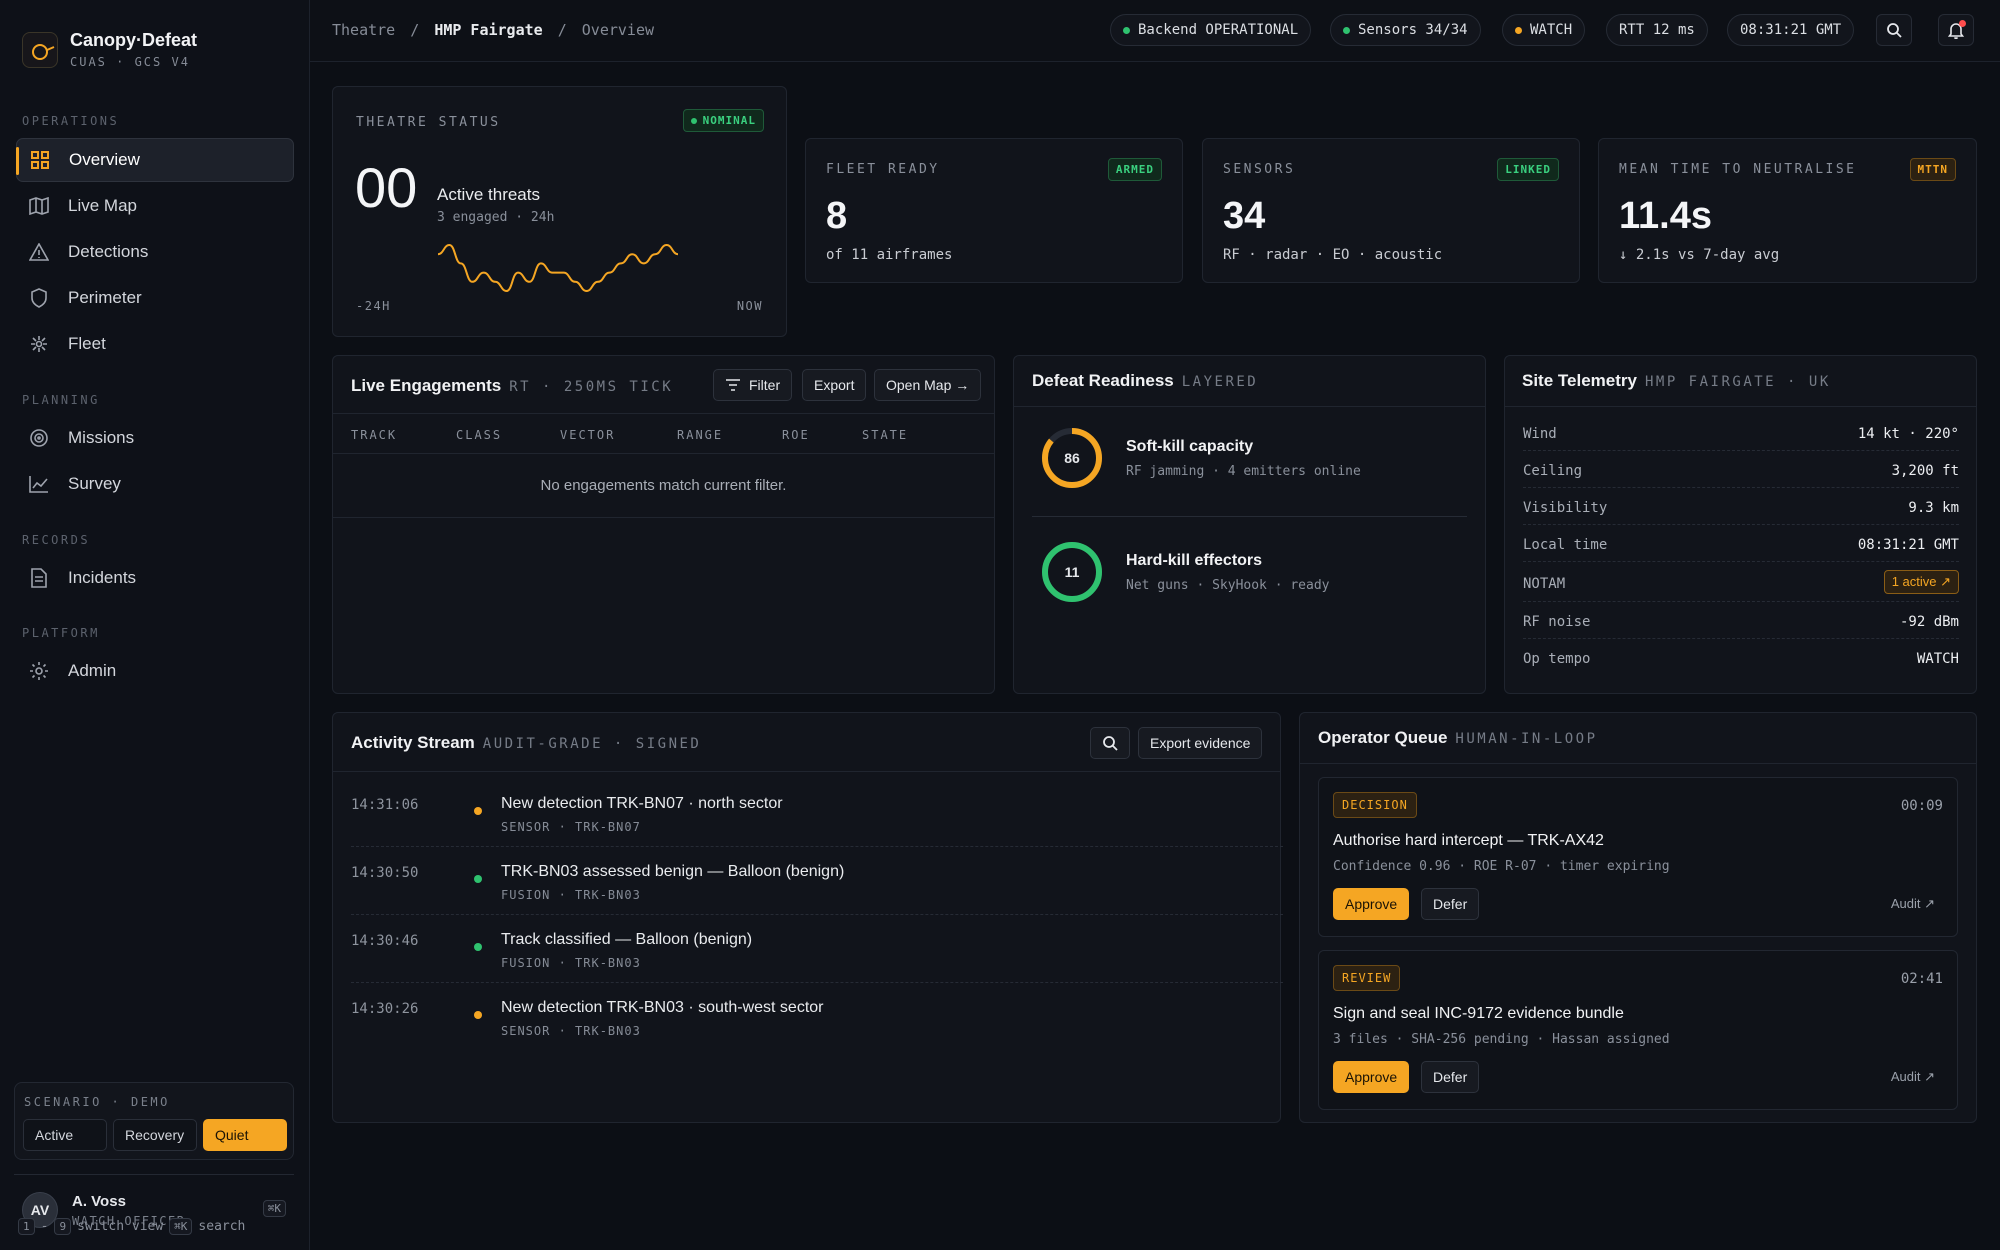  What do you see at coordinates (479, 435) in the screenshot?
I see `column-header-class: CLASS` at bounding box center [479, 435].